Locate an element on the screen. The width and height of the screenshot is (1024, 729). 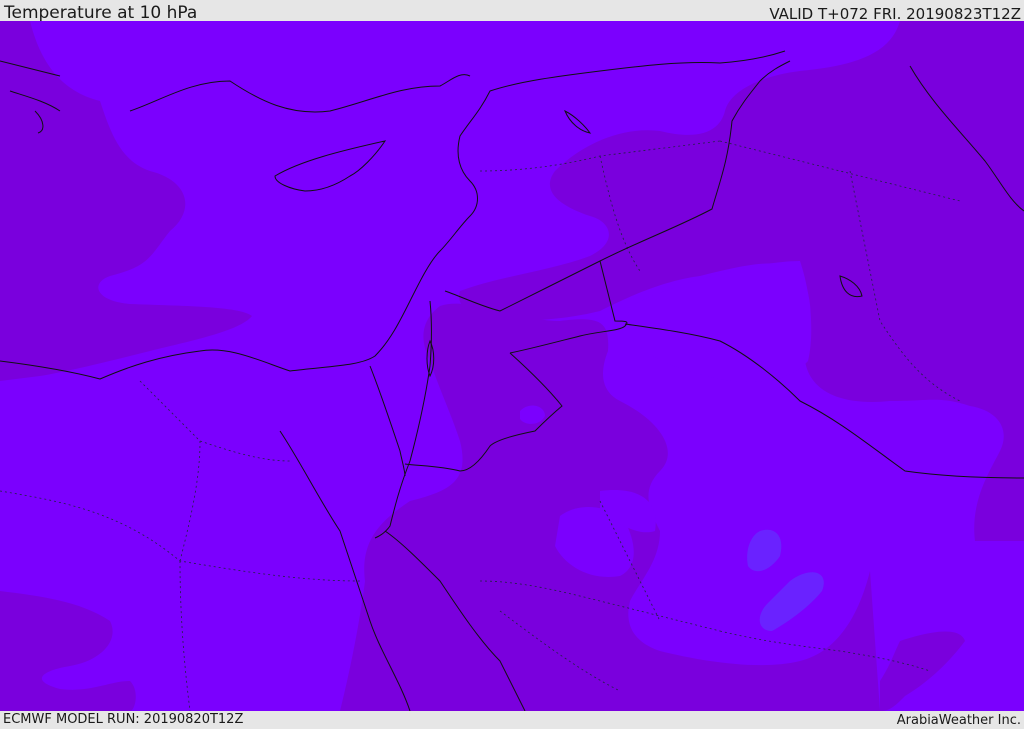
map-title: Temperature at 10 hPa is located at coordinates (101, 13).